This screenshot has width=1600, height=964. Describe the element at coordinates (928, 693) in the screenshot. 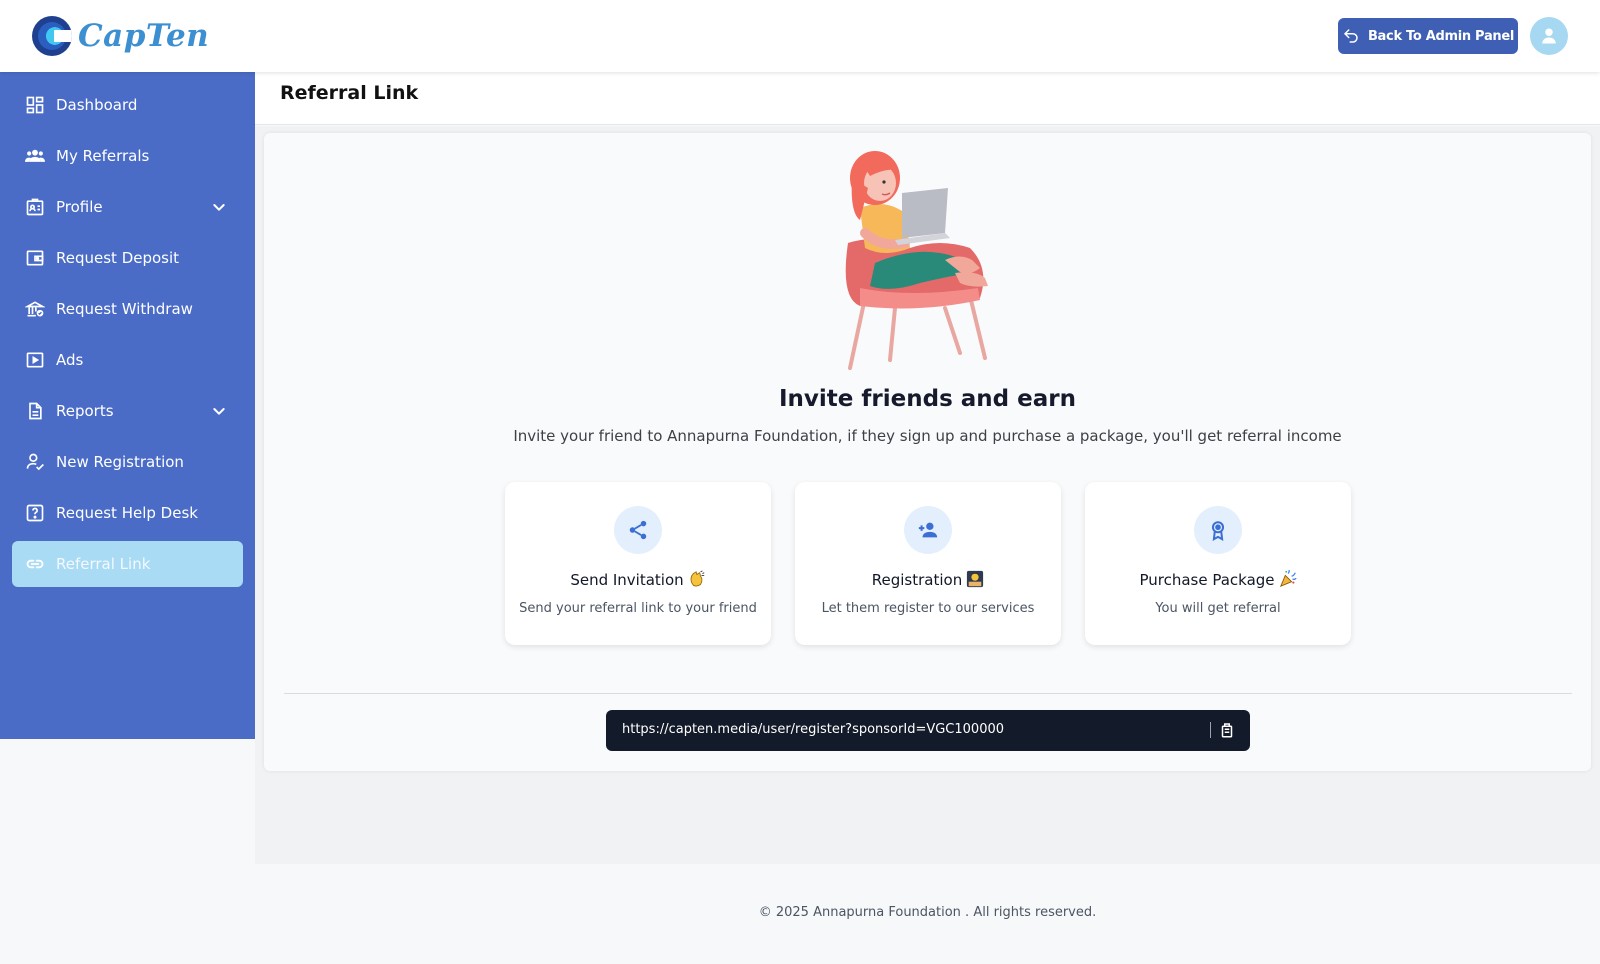

I see `section-divider` at that location.